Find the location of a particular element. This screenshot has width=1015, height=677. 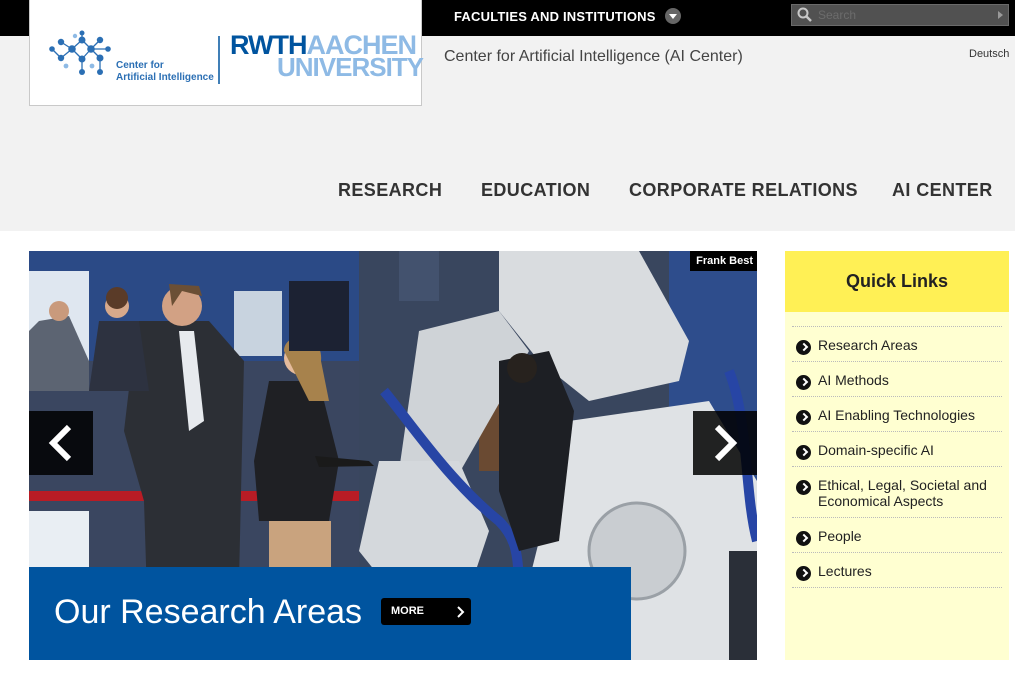

search-input is located at coordinates (898, 15).